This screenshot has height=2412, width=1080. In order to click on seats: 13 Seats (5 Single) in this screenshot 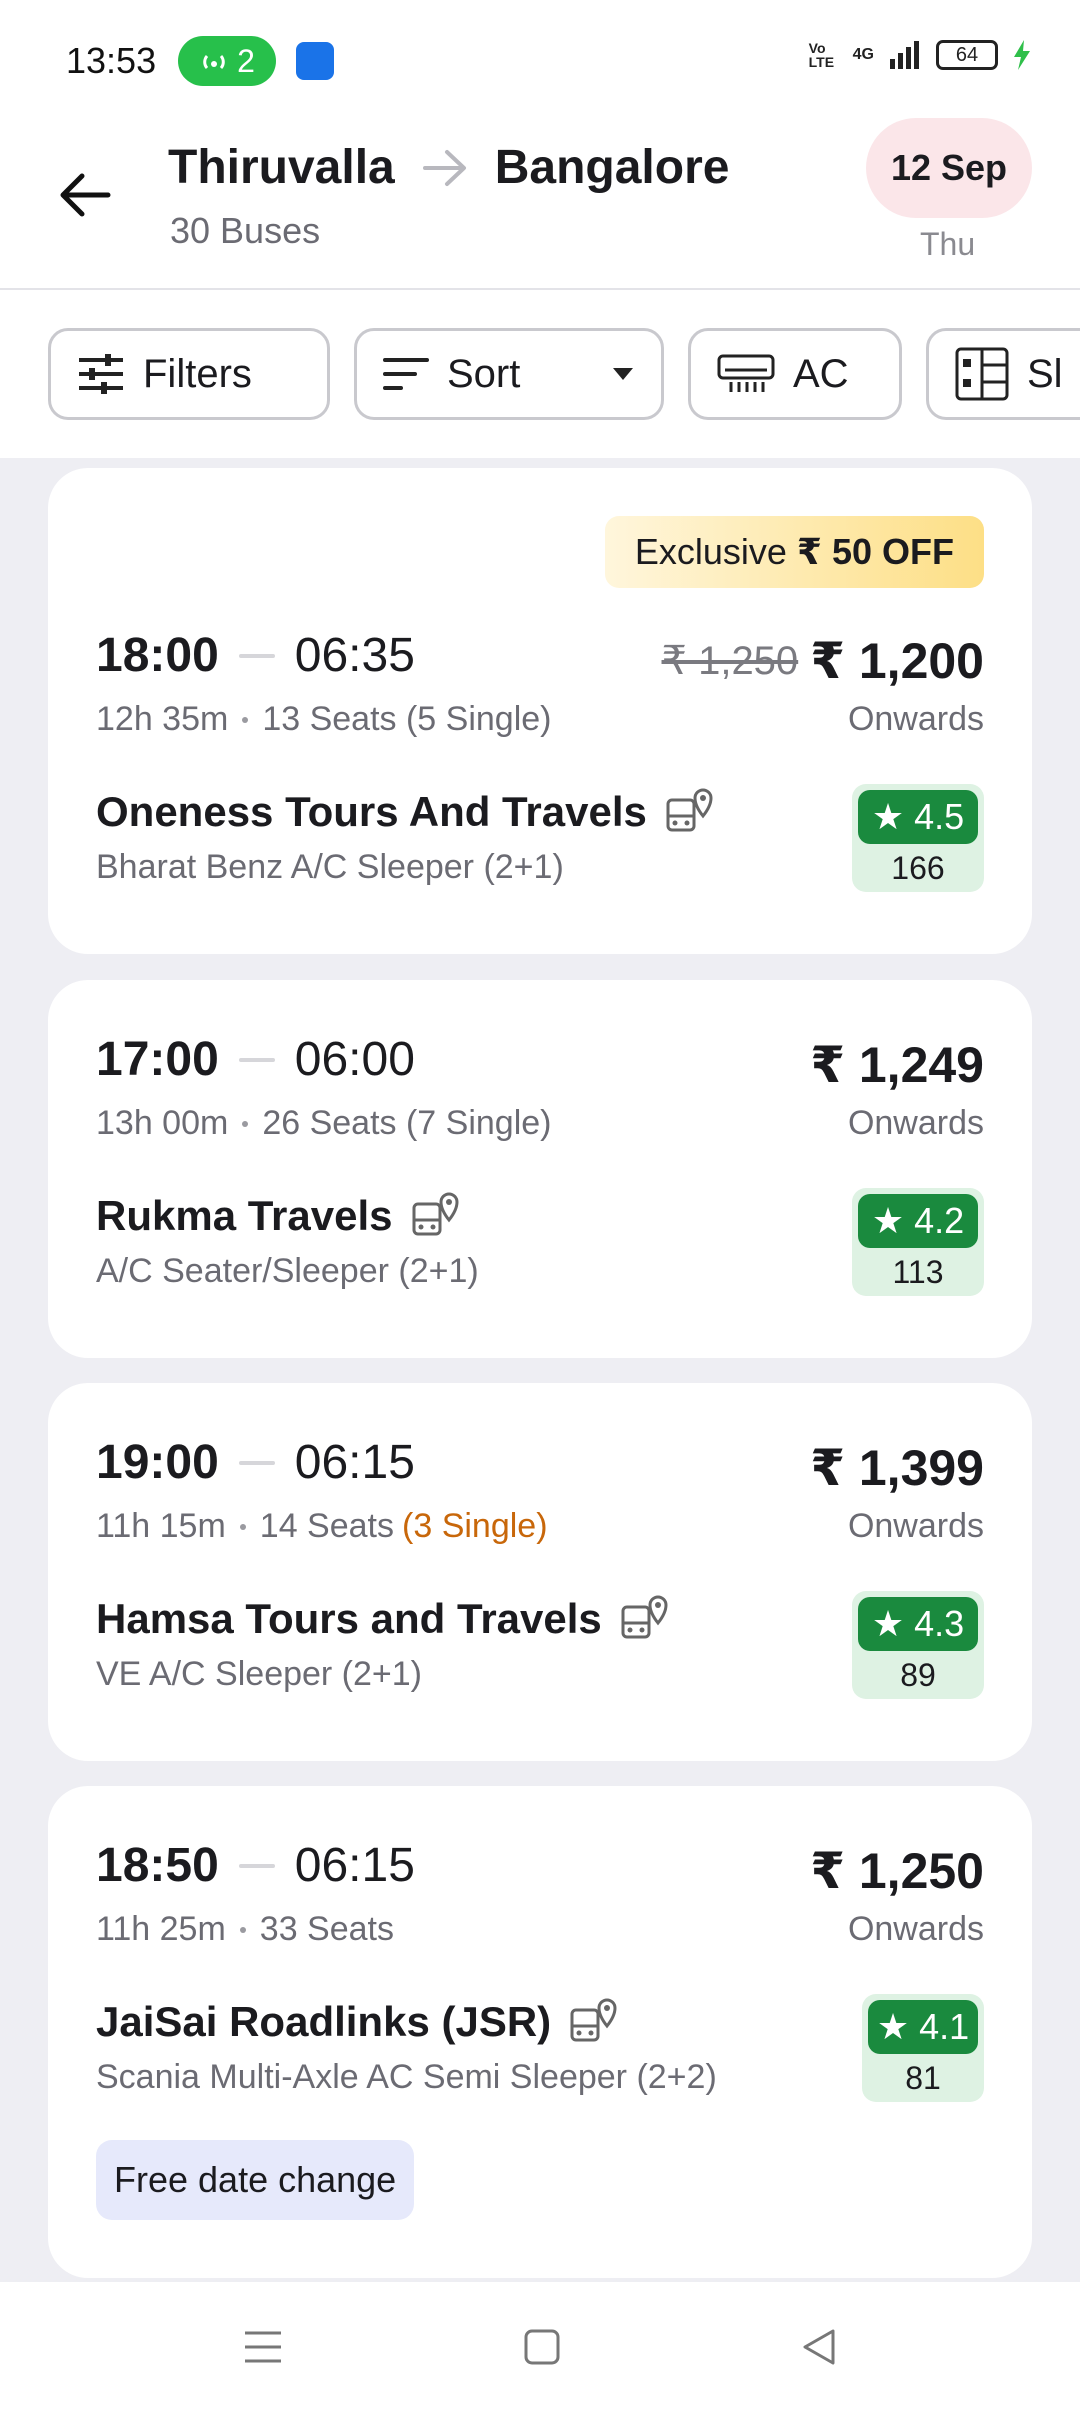, I will do `click(407, 719)`.